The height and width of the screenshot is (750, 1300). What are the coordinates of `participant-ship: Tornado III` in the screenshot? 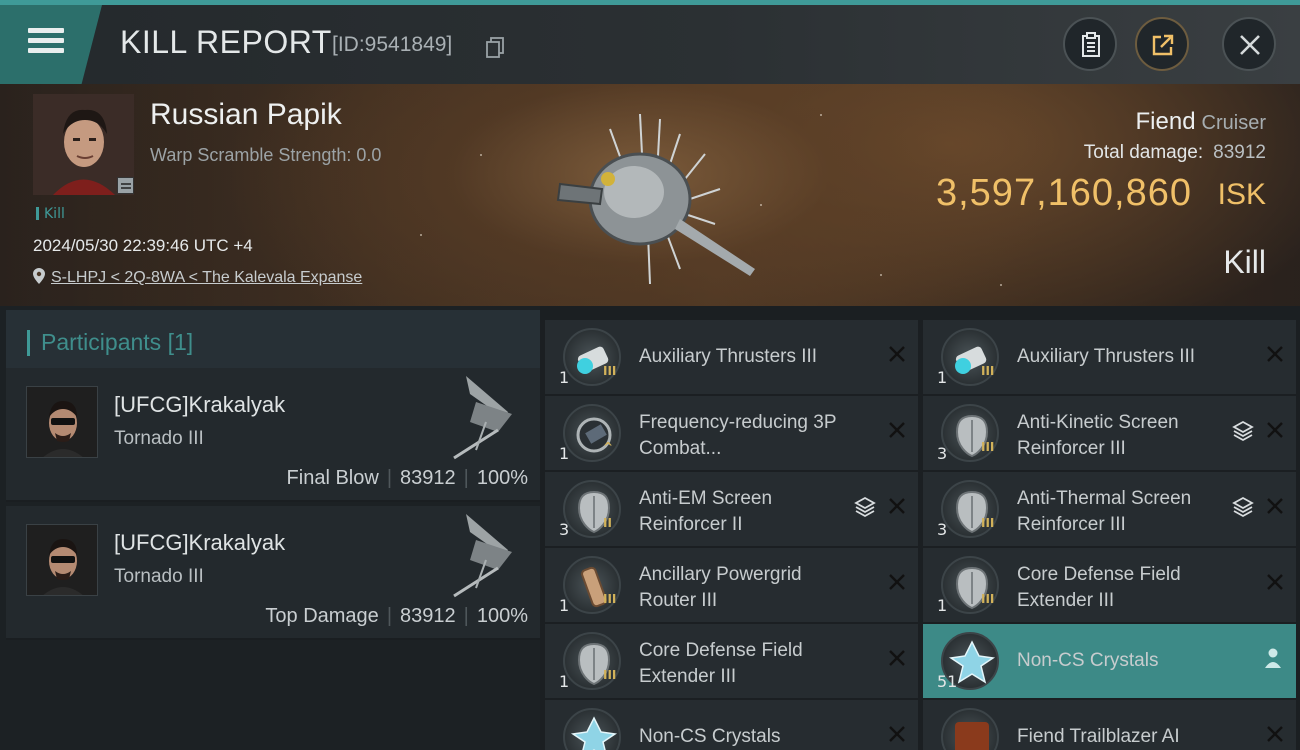 It's located at (159, 438).